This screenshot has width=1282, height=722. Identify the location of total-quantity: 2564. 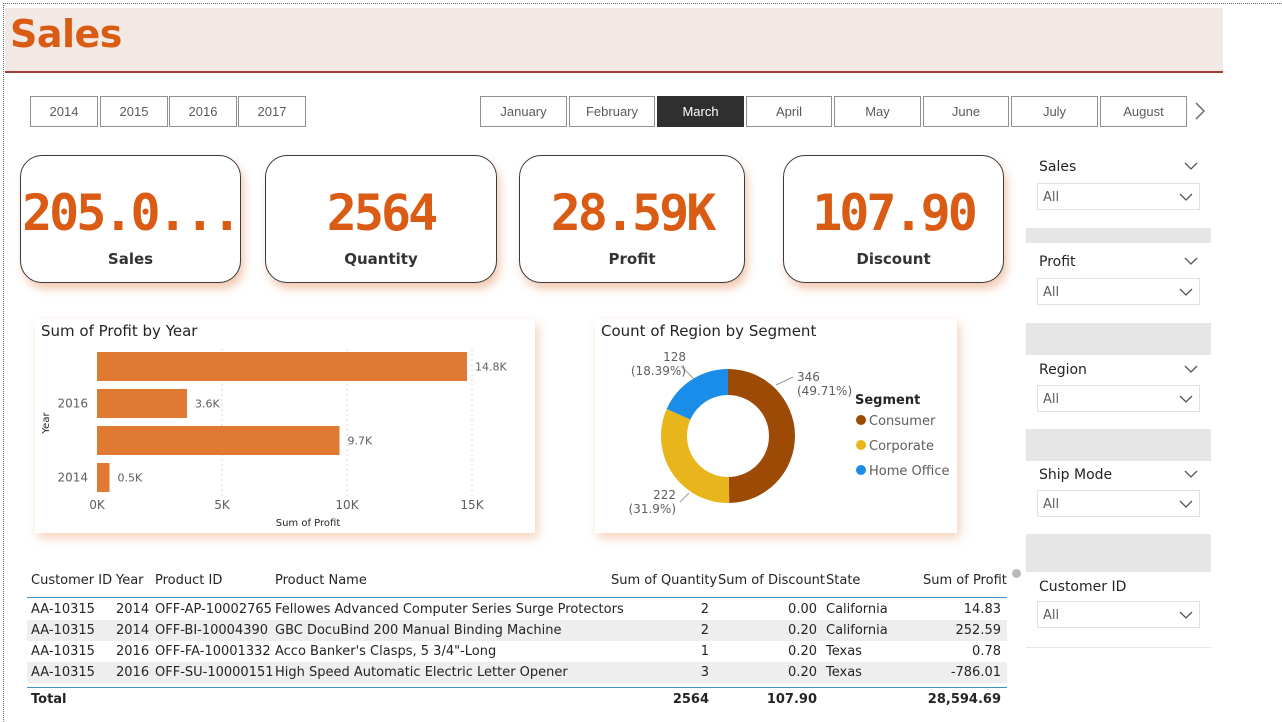
(690, 699).